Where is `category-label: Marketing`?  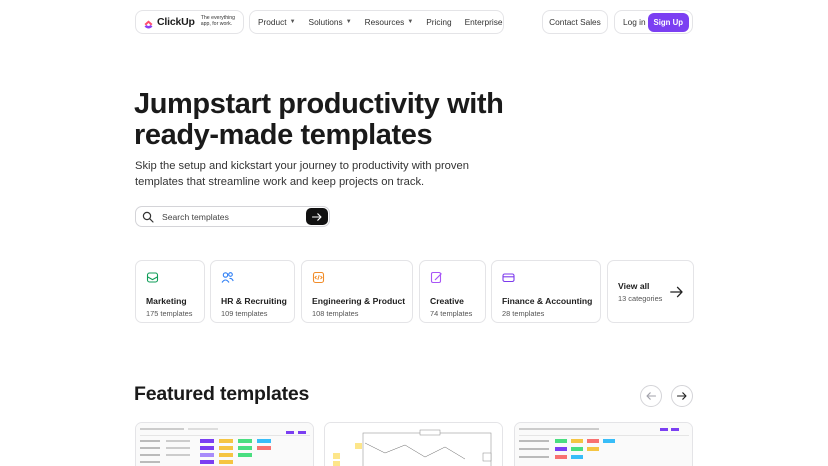 category-label: Marketing is located at coordinates (166, 301).